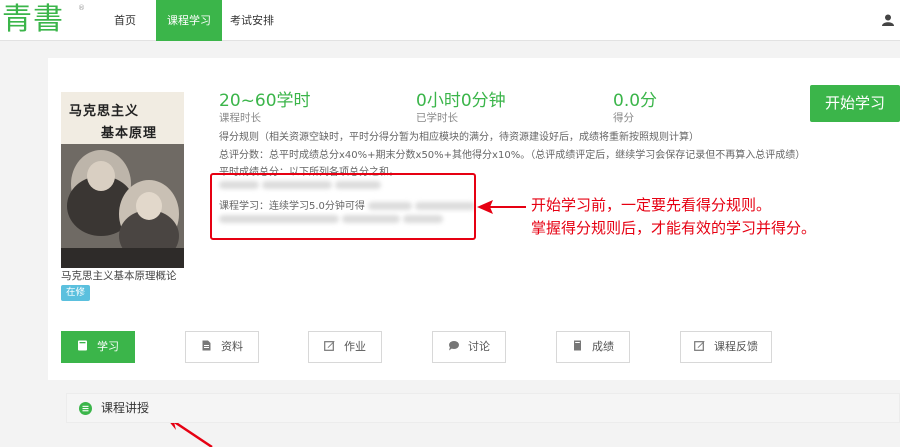  I want to click on tab-grades: 成绩, so click(593, 347).